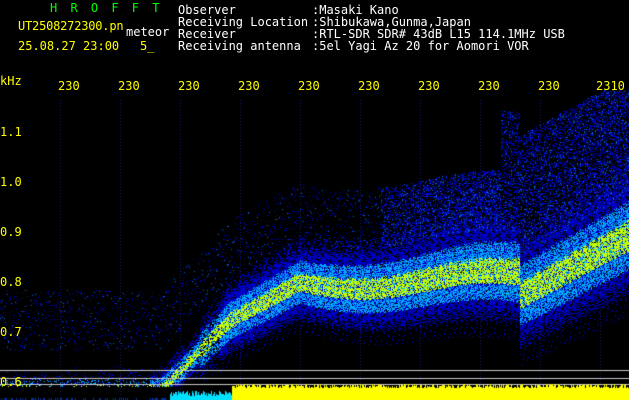 The width and height of the screenshot is (629, 400). Describe the element at coordinates (11, 132) in the screenshot. I see `freq-tick: 1.1` at that location.